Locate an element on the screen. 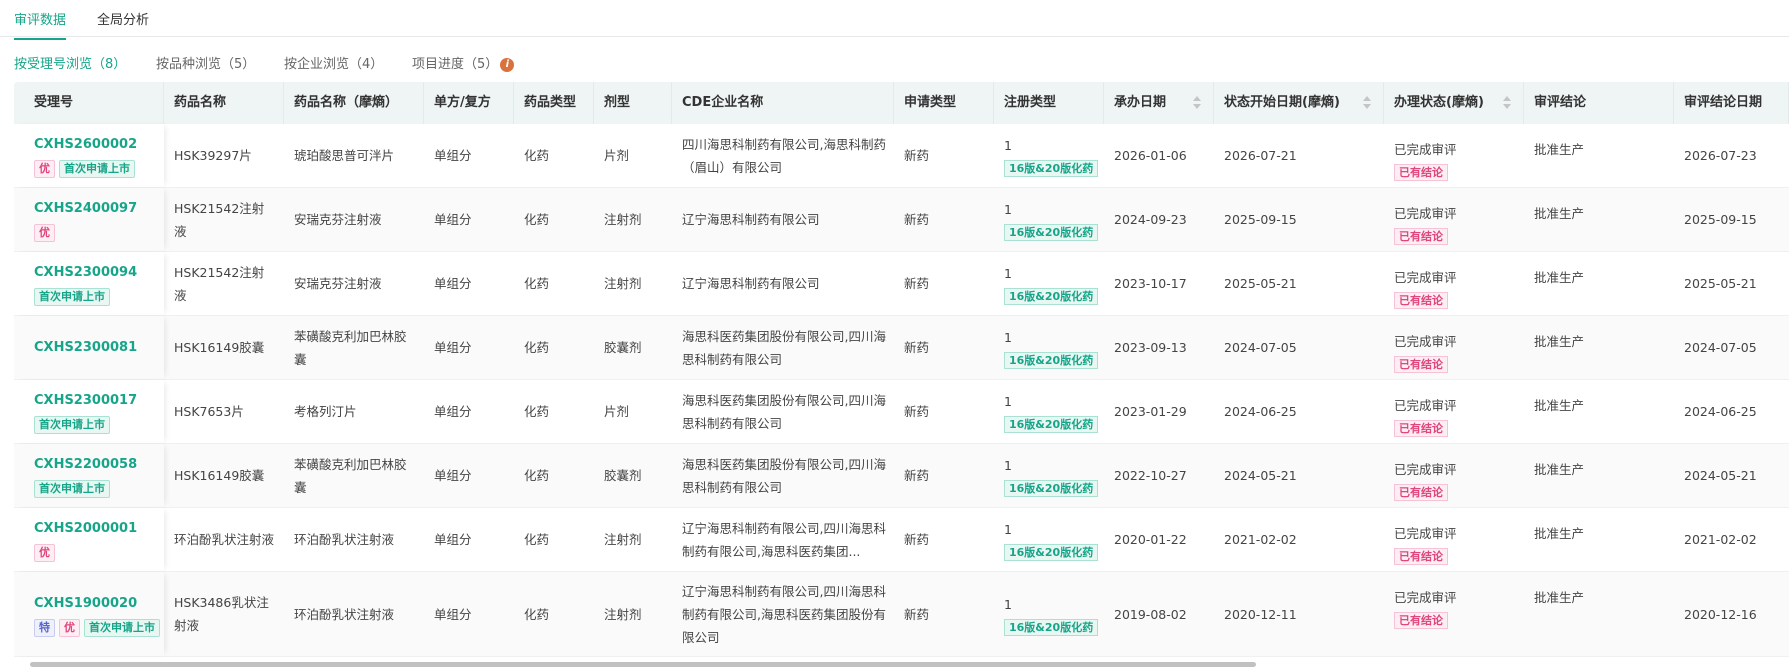 The image size is (1789, 671). dosage-form-cell: 胶囊剂 is located at coordinates (633, 347).